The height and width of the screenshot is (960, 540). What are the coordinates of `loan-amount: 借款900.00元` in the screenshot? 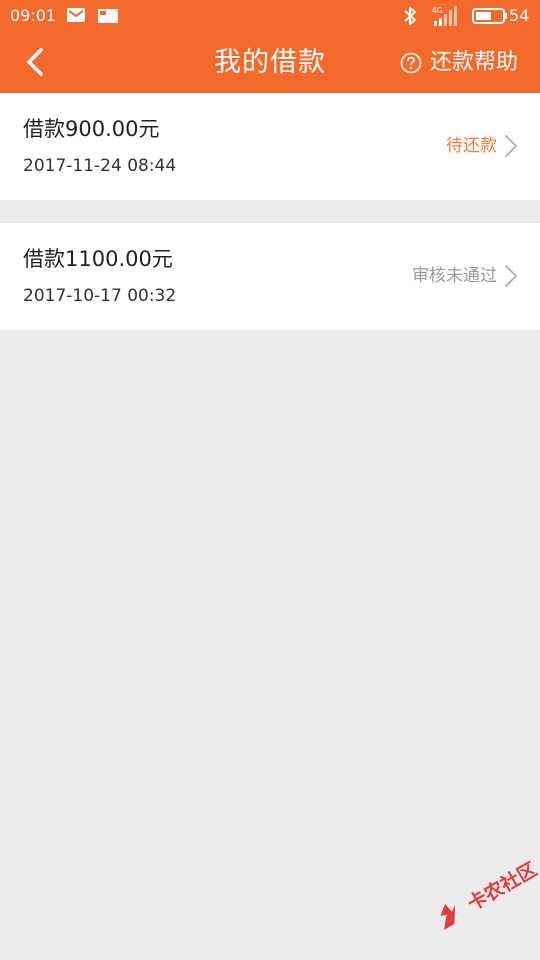 It's located at (91, 129).